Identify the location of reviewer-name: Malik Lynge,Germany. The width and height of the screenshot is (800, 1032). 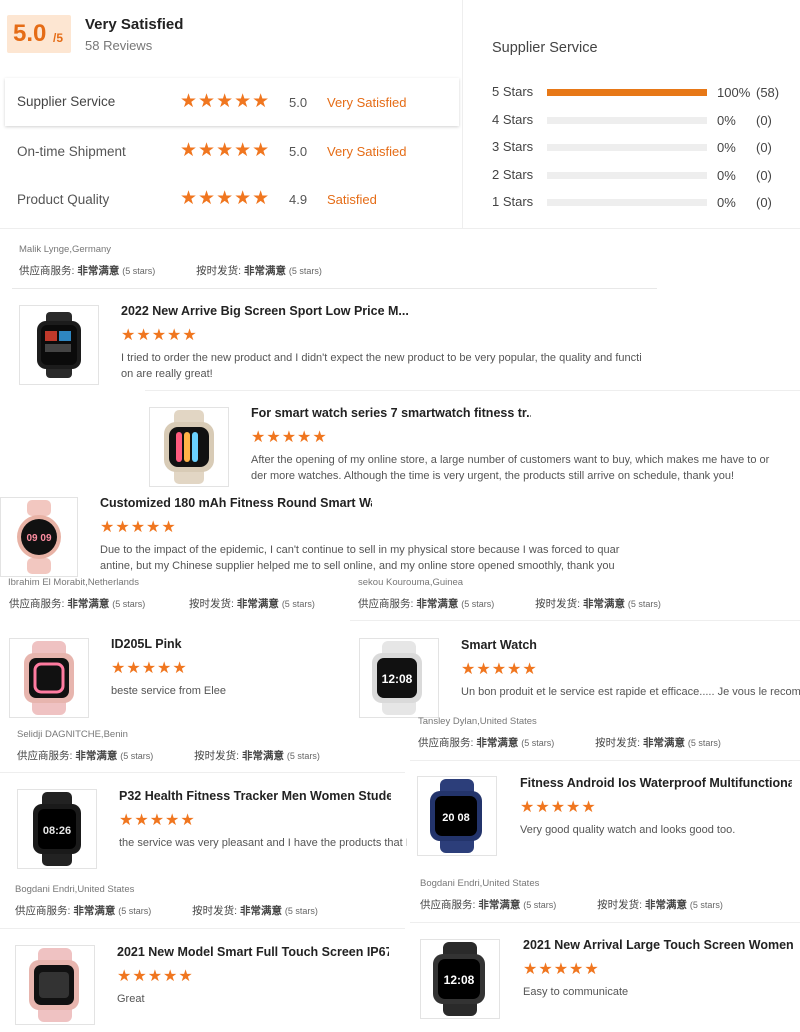
(65, 249).